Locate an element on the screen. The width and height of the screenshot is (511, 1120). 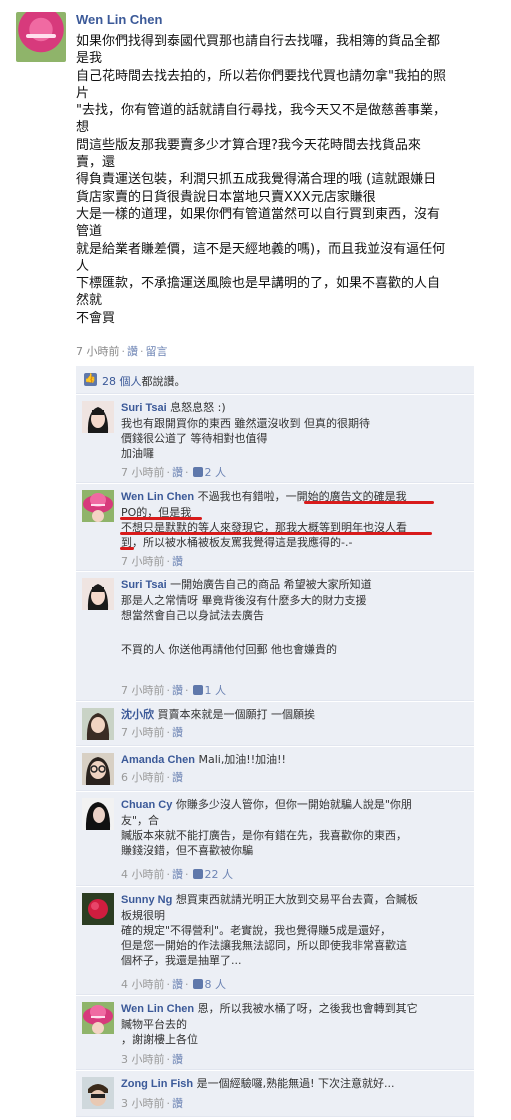
comment-text: 想買東西就請光明正大放到交易平台去賣，合贓板 is located at coordinates (296, 899).